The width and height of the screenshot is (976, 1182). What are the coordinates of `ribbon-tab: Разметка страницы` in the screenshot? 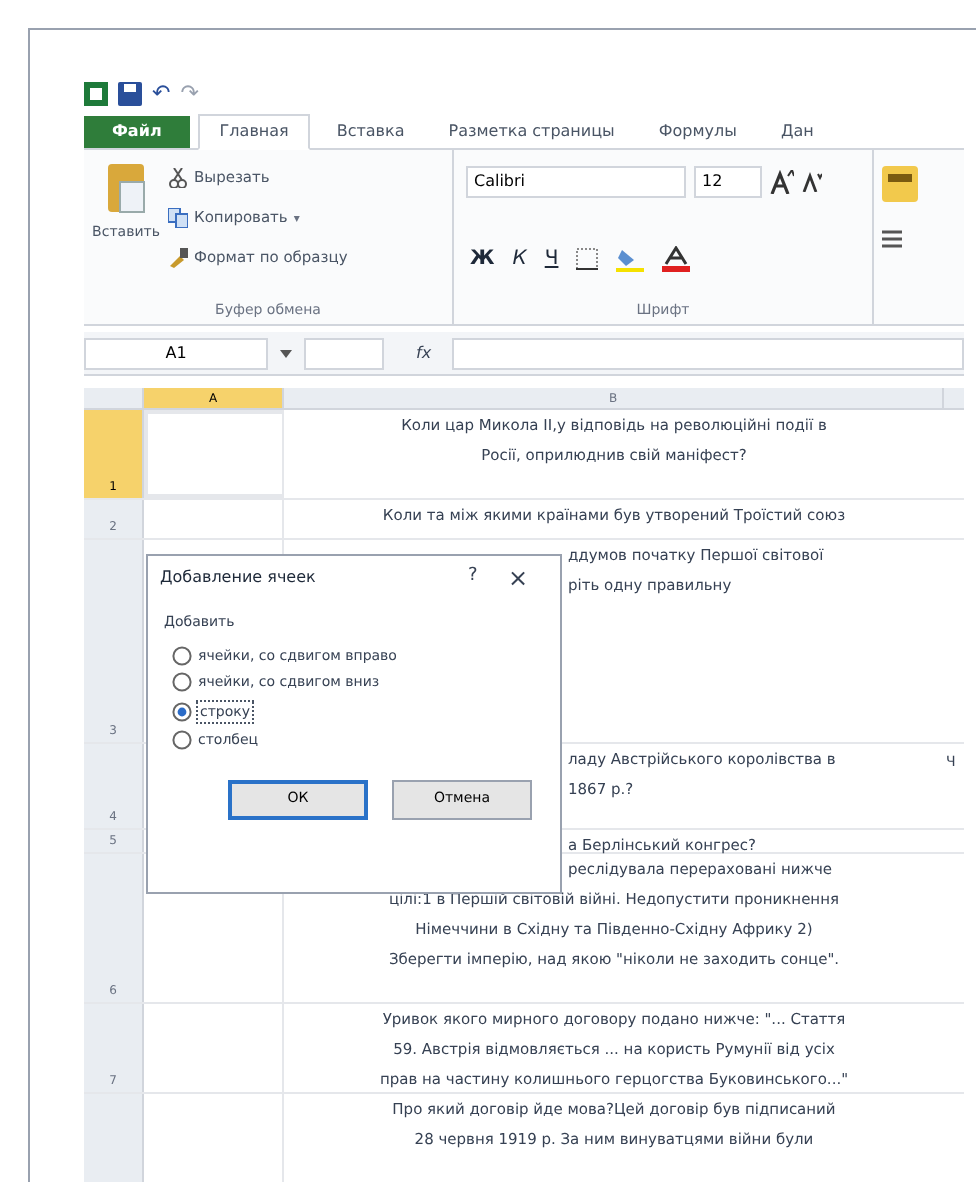 It's located at (531, 132).